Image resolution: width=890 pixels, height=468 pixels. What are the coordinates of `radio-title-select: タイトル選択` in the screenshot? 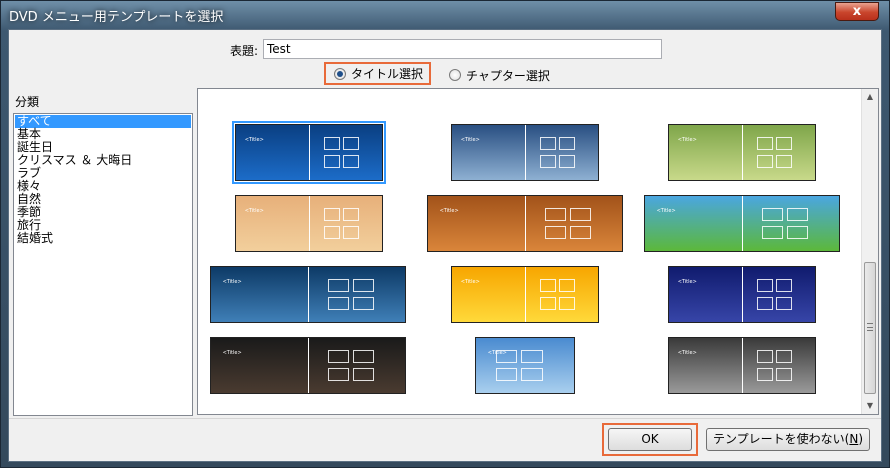 It's located at (377, 73).